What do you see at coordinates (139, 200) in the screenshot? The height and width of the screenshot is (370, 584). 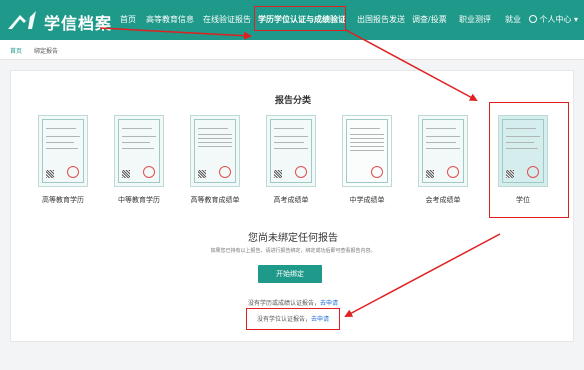 I see `category-label: 中等教育学历` at bounding box center [139, 200].